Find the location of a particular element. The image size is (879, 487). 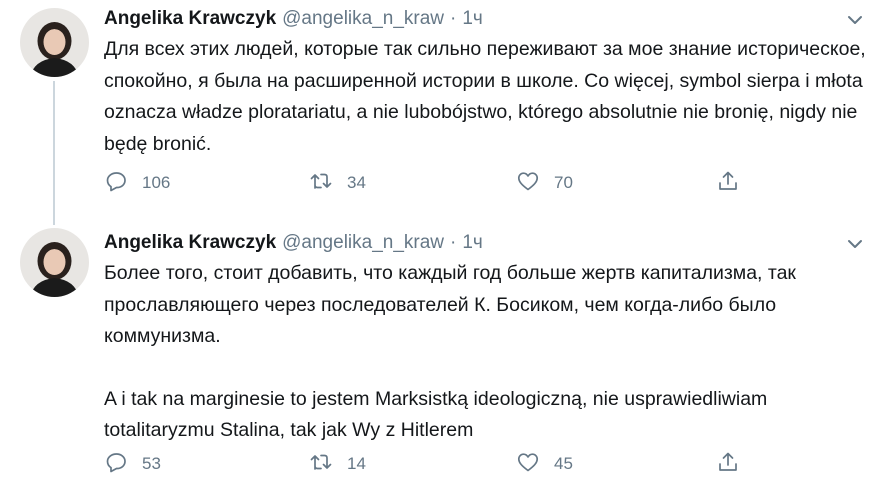

retweet-count: 34 is located at coordinates (356, 182).